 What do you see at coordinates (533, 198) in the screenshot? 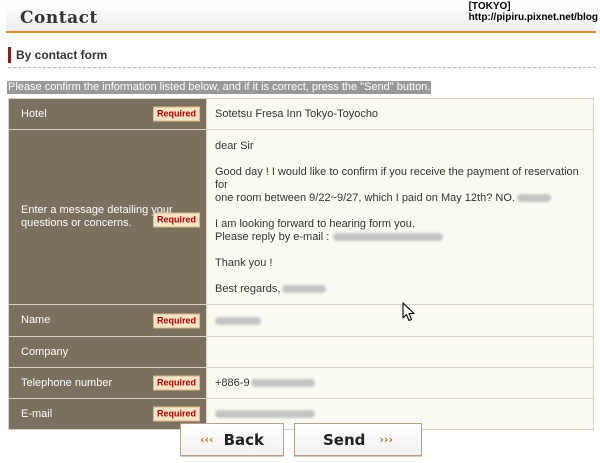
I see `redacted-number` at bounding box center [533, 198].